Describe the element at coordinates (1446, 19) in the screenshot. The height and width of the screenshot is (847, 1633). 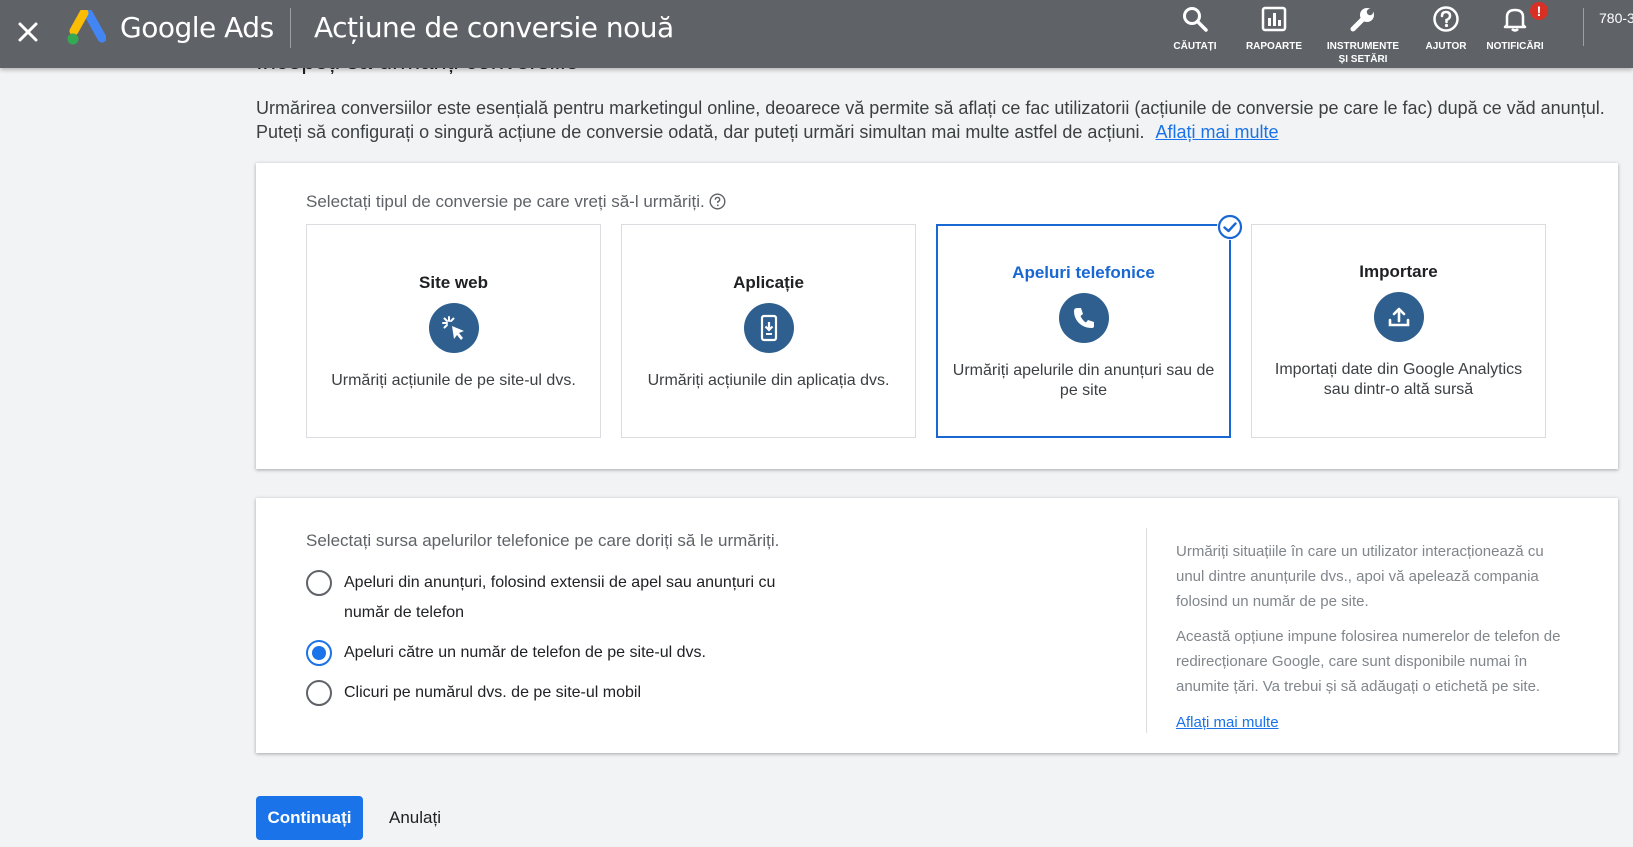
I see `help-icon` at that location.